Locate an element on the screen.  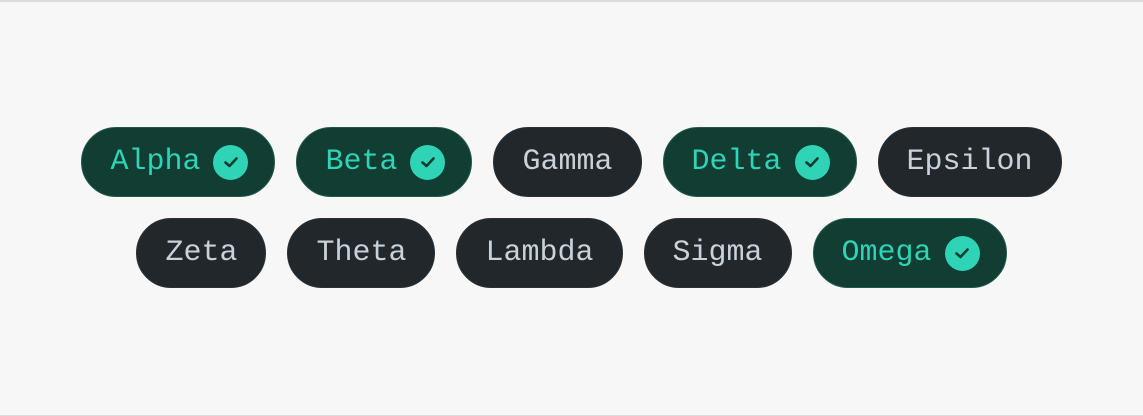
chip-epsilon: Epsilon is located at coordinates (969, 162).